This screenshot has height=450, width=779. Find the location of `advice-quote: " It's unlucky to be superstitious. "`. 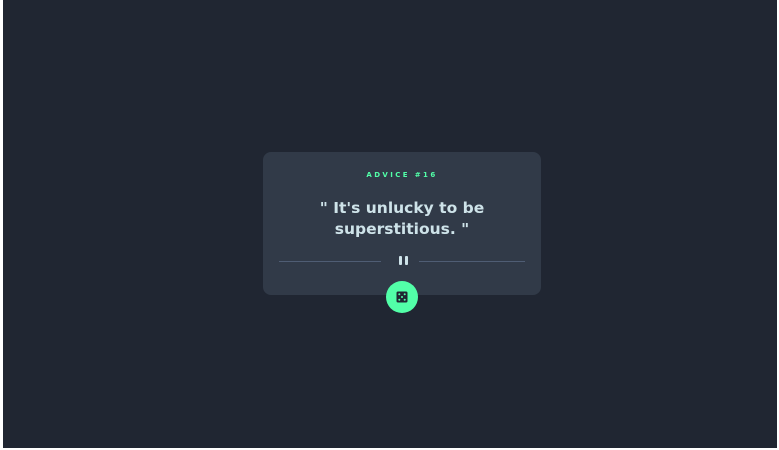

advice-quote: " It's unlucky to be superstitious. " is located at coordinates (402, 218).